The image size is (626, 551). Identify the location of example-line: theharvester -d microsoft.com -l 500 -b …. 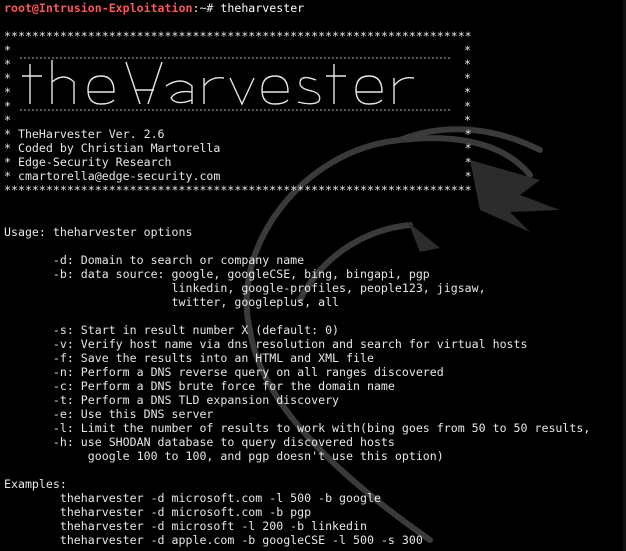
(192, 498).